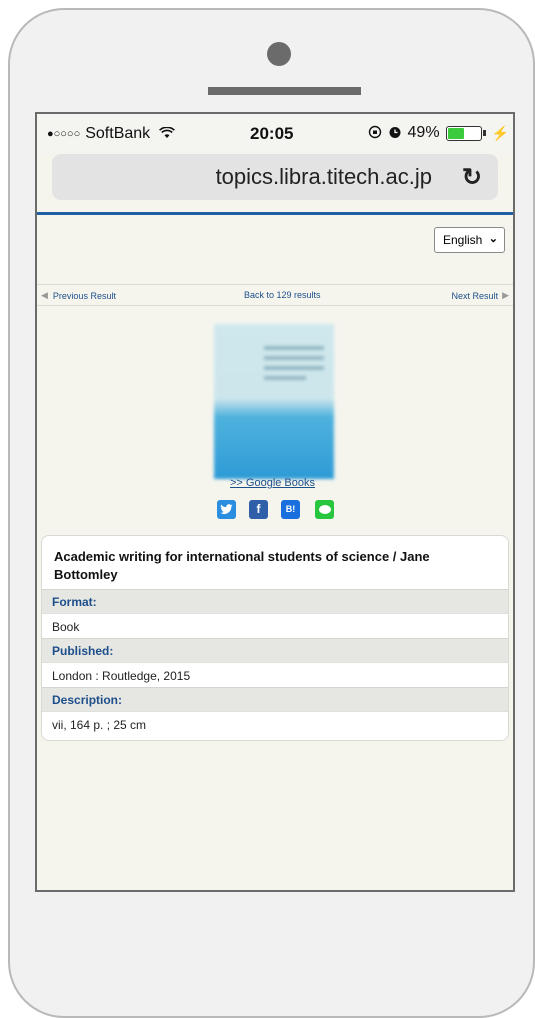  Describe the element at coordinates (505, 295) in the screenshot. I see `triangle-right-icon: ▶` at that location.